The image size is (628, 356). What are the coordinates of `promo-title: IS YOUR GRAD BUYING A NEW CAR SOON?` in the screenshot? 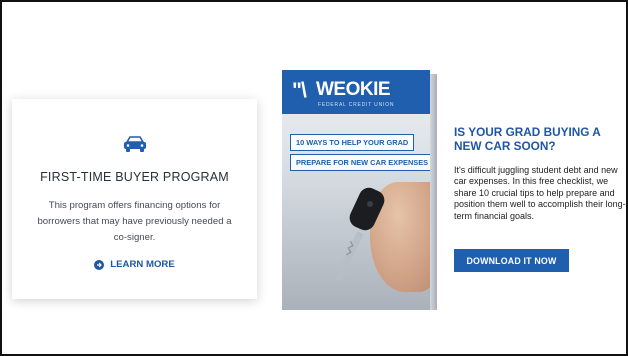 It's located at (527, 139).